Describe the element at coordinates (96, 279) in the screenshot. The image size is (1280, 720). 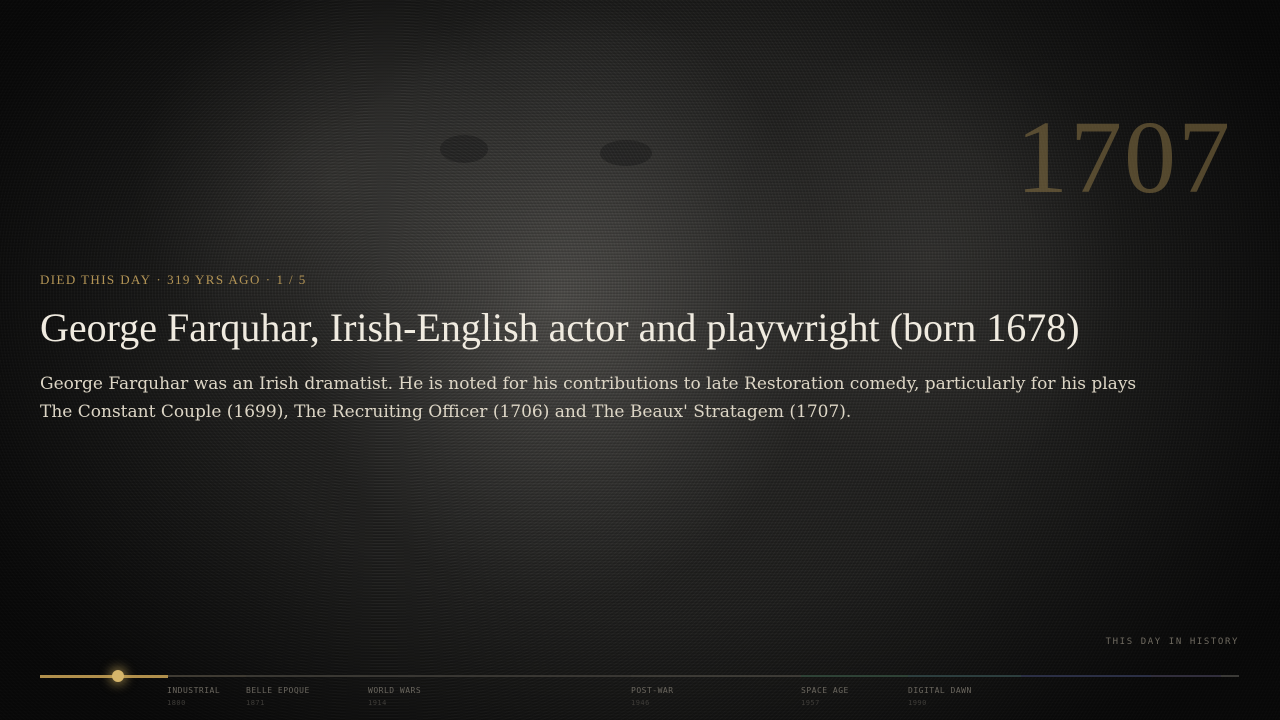
I see `event-kind: DIED THIS DAY` at that location.